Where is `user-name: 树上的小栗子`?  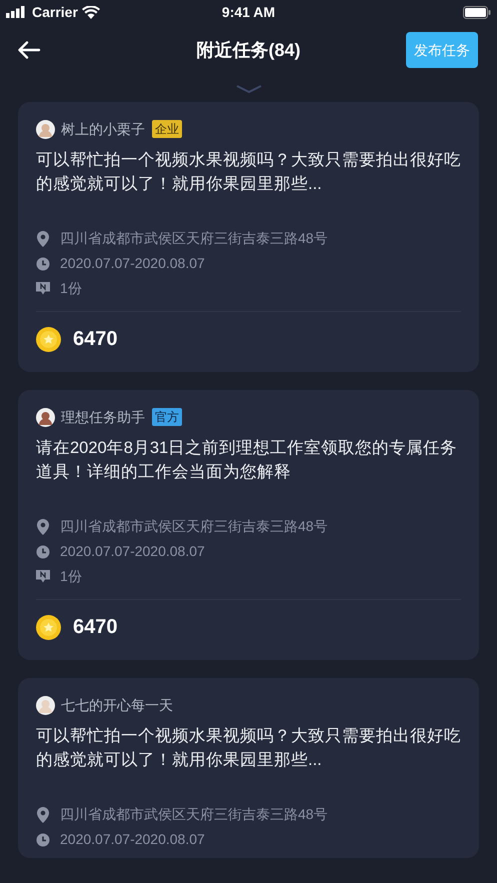
user-name: 树上的小栗子 is located at coordinates (103, 129).